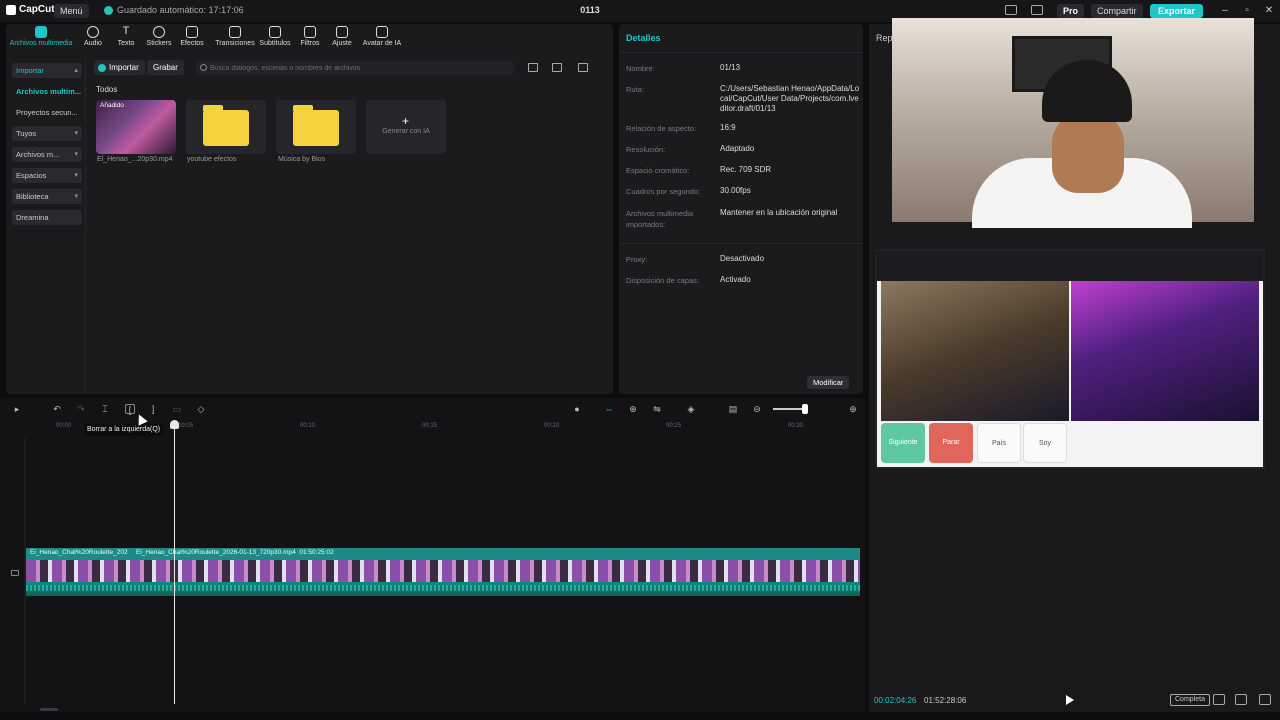 Image resolution: width=1280 pixels, height=720 pixels. Describe the element at coordinates (153, 409) in the screenshot. I see `delete-right-icon: ]` at that location.